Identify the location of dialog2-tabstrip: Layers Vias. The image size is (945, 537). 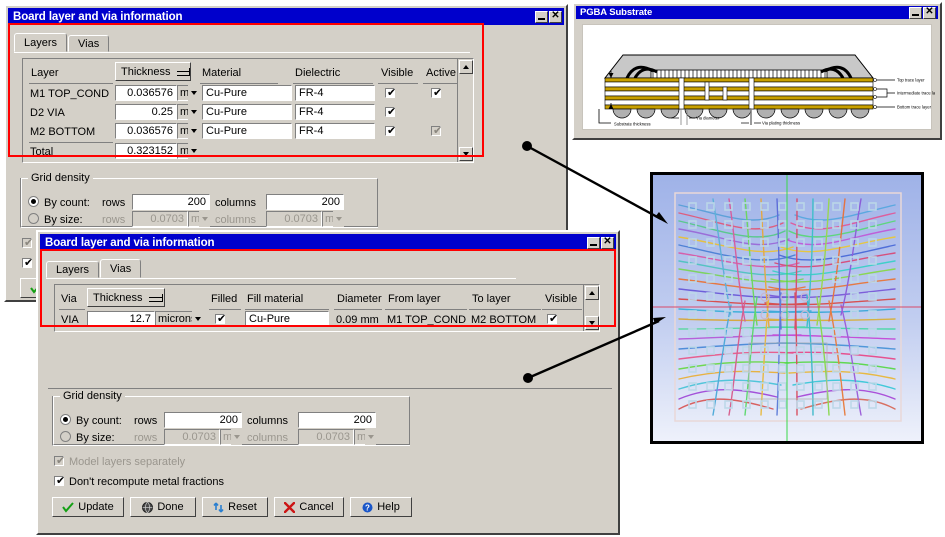
(94, 268).